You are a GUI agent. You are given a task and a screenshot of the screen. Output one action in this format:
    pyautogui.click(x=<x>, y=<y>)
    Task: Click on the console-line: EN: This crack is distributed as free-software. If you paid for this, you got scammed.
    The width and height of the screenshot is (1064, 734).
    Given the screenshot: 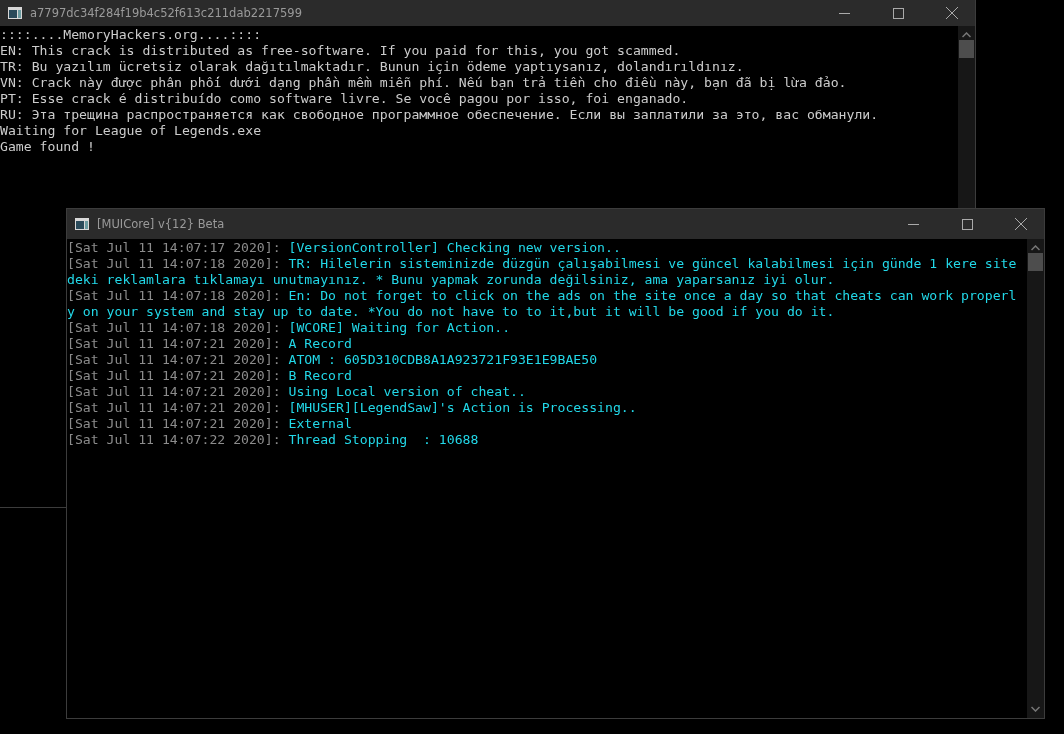 What is the action you would take?
    pyautogui.click(x=340, y=51)
    